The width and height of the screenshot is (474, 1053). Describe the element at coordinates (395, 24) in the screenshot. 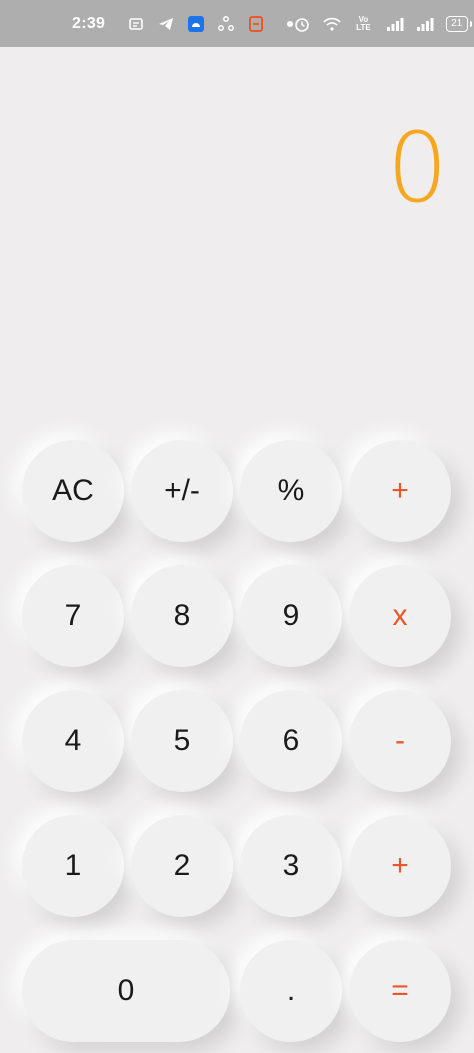

I see `signal-icon` at that location.